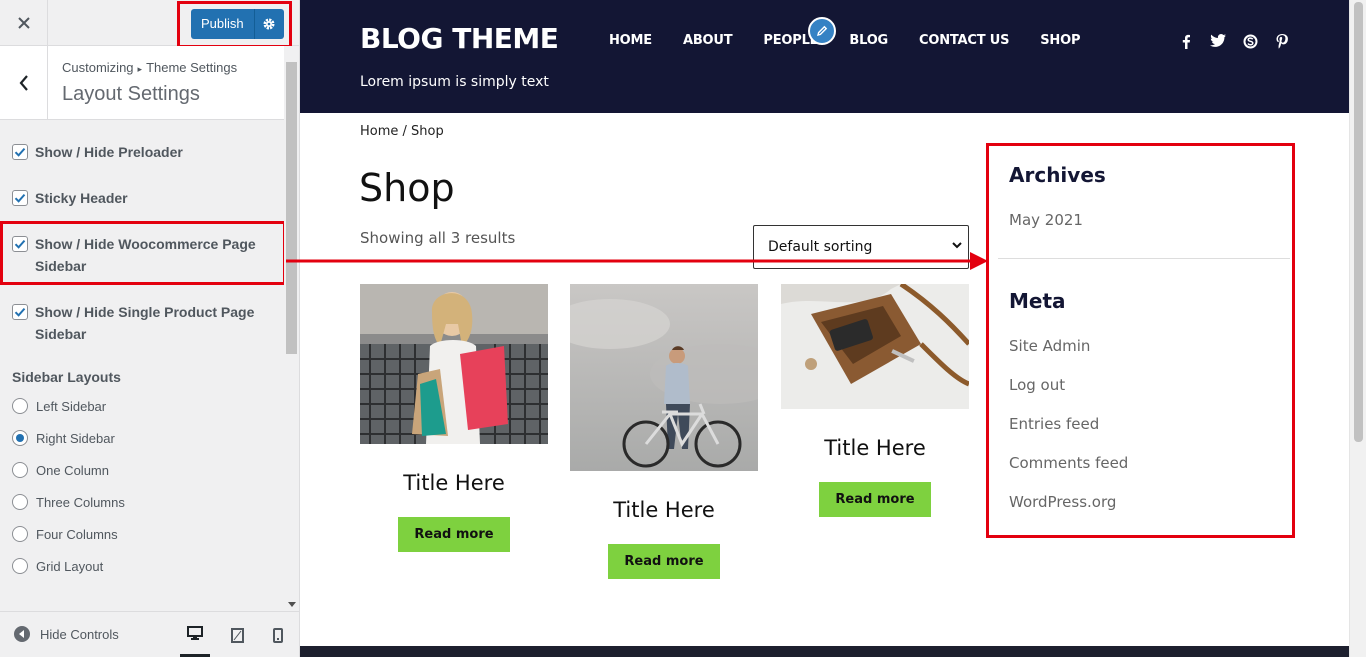 The height and width of the screenshot is (657, 1366). What do you see at coordinates (66, 377) in the screenshot?
I see `sidebar-layouts-title: Sidebar Layouts` at bounding box center [66, 377].